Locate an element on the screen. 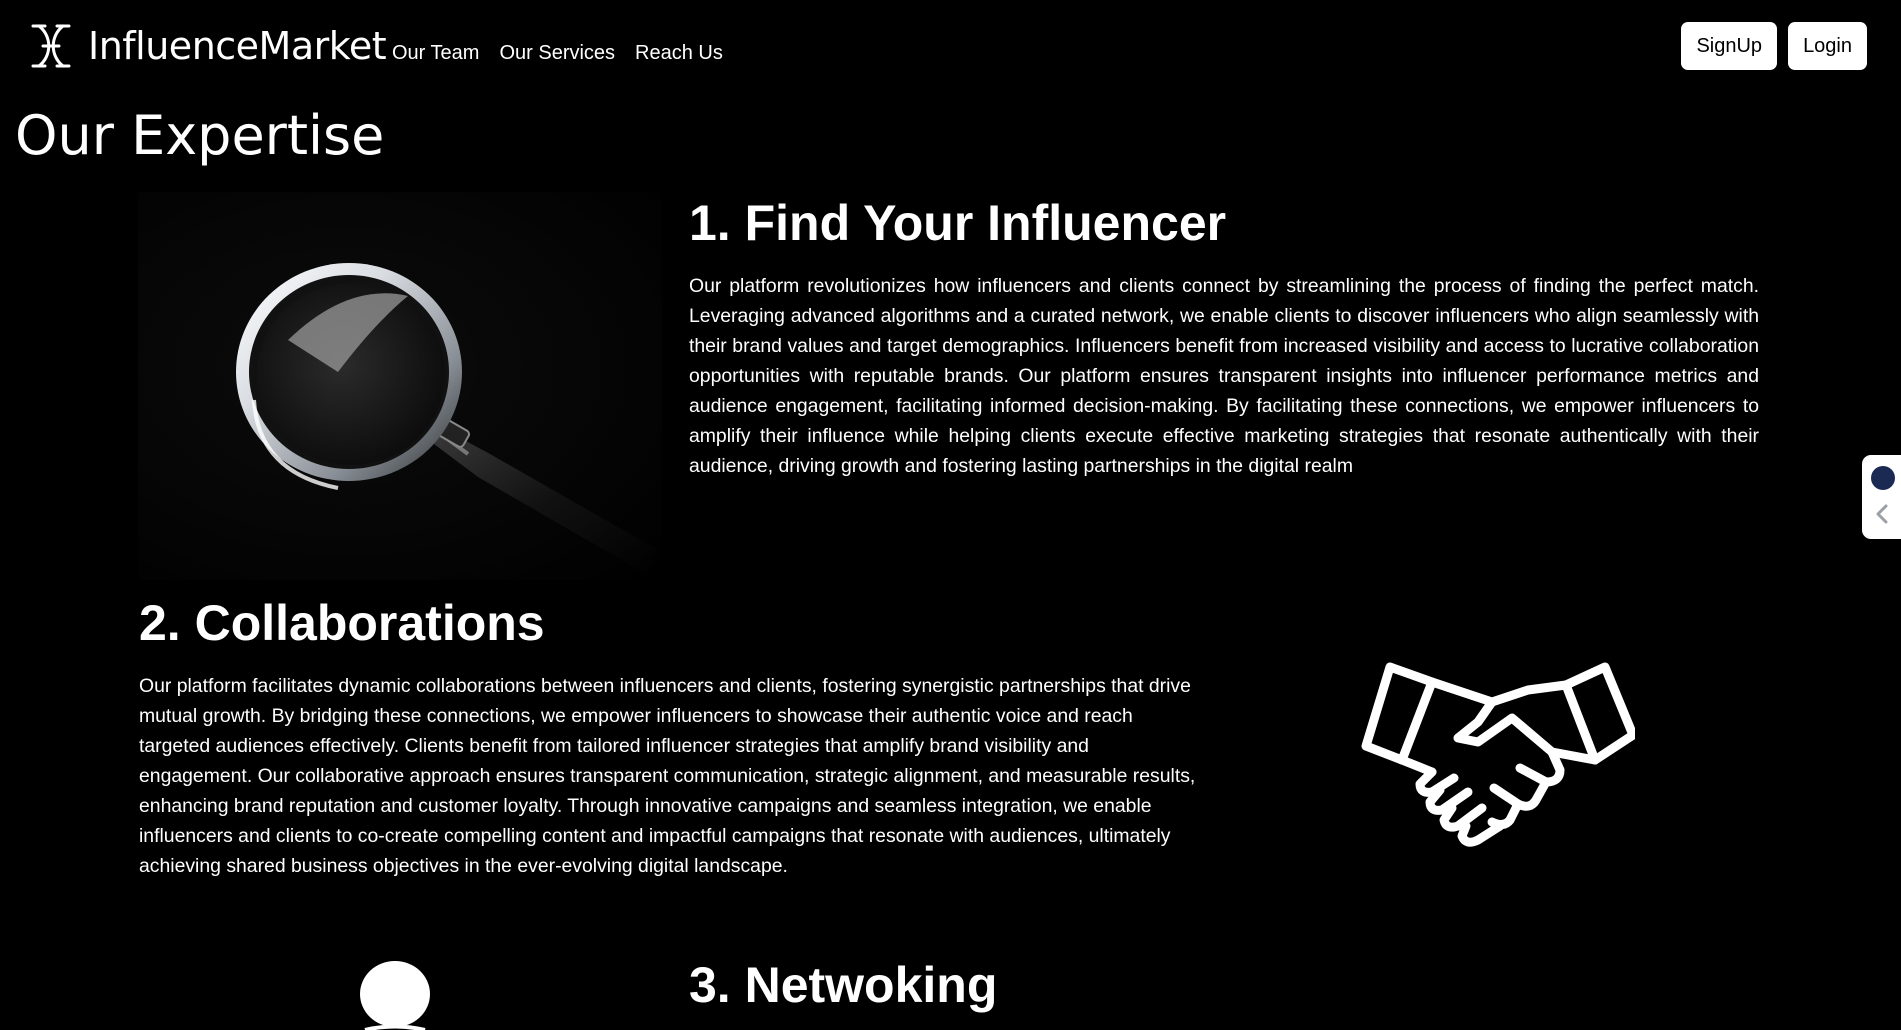 This screenshot has width=1901, height=1030. network-person-icon is located at coordinates (395, 995).